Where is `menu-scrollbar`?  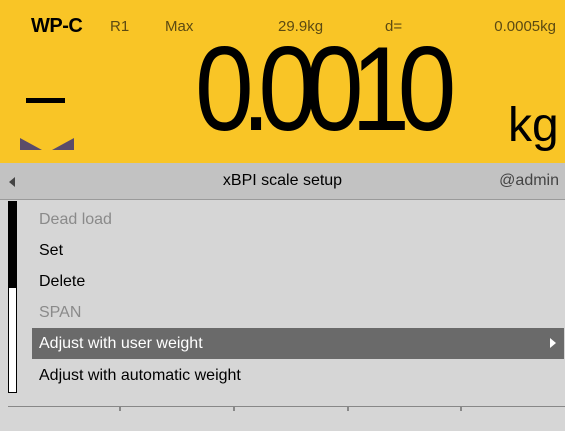
menu-scrollbar is located at coordinates (12, 297).